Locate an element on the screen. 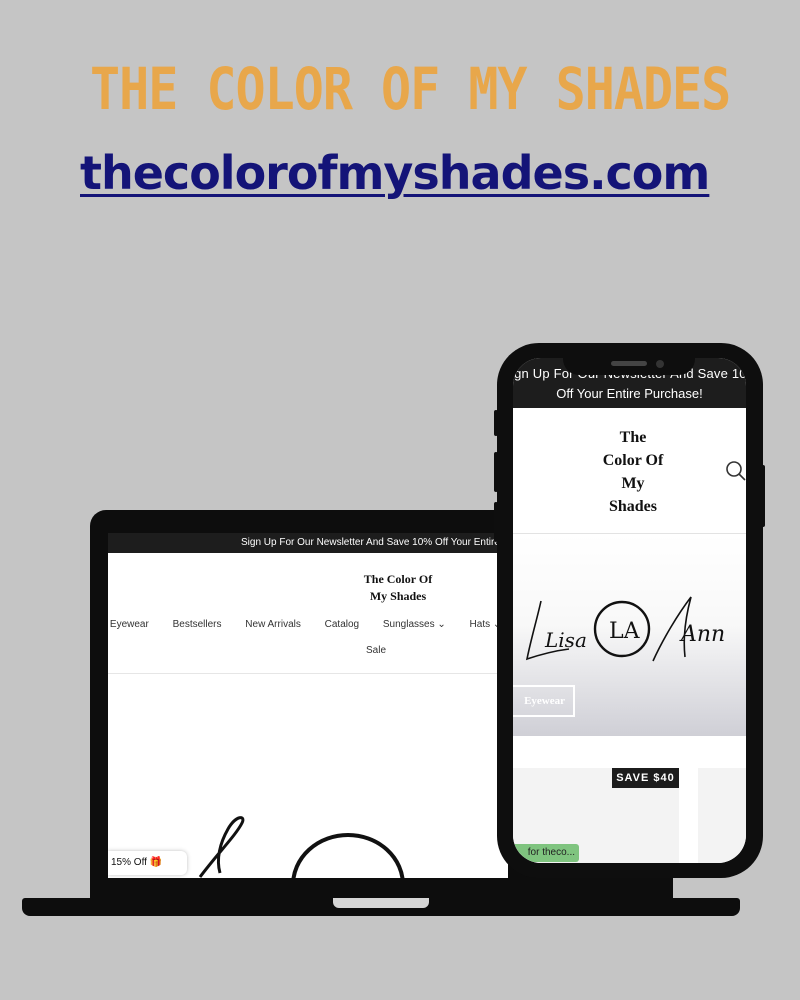 Image resolution: width=800 pixels, height=1000 pixels. discount-badge: 15% Off 🎁 is located at coordinates (147, 863).